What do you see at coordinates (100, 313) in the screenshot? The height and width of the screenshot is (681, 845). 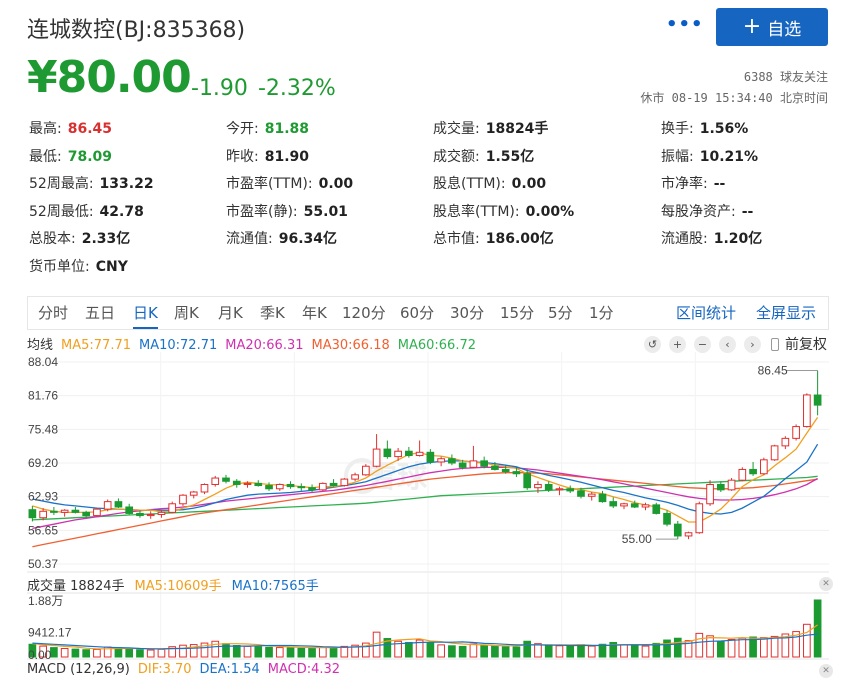 I see `tab-1: 五日` at bounding box center [100, 313].